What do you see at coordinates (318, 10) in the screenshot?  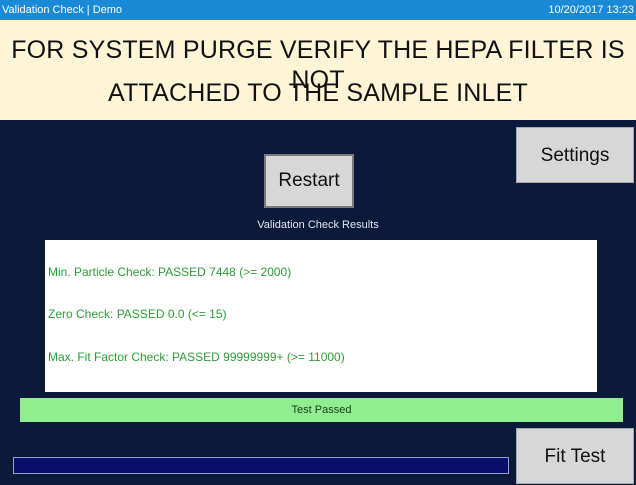 I see `title-bar: Validation Check | Demo 10/20/2017 13:23` at bounding box center [318, 10].